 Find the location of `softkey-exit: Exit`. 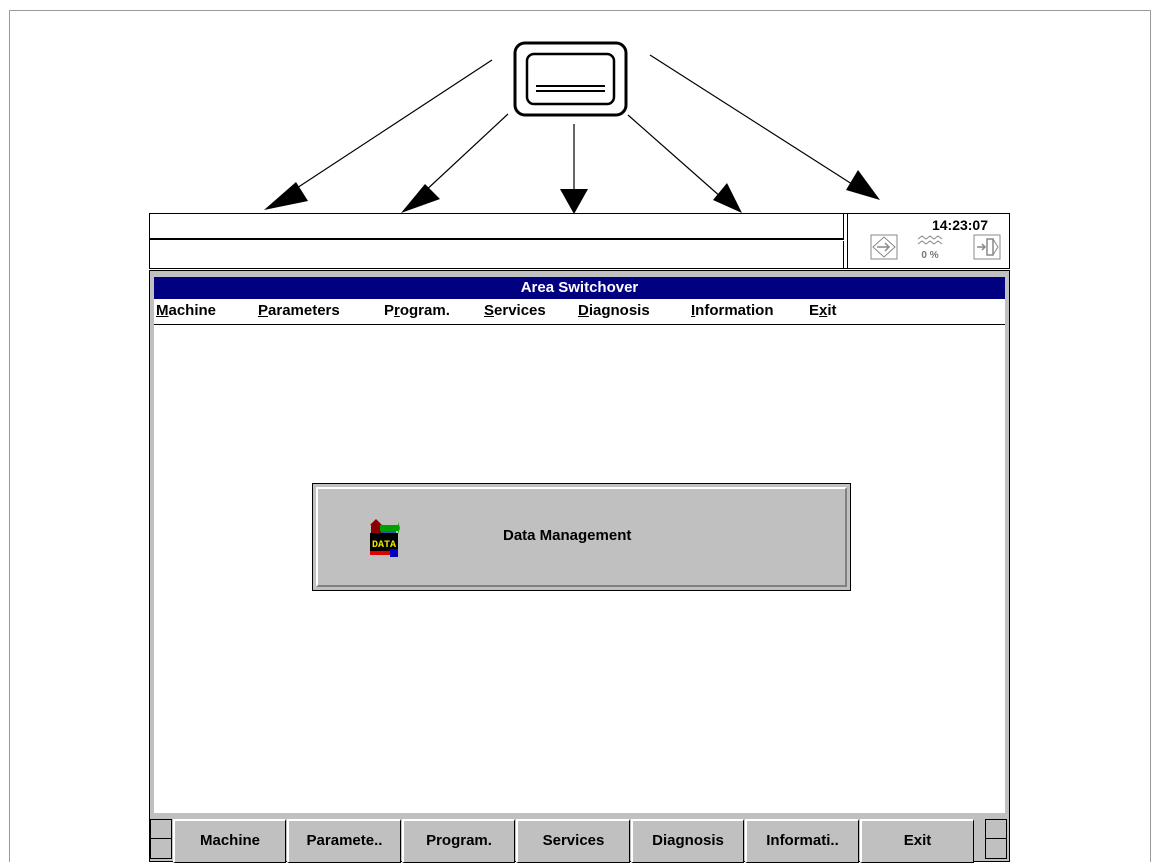

softkey-exit: Exit is located at coordinates (917, 841).